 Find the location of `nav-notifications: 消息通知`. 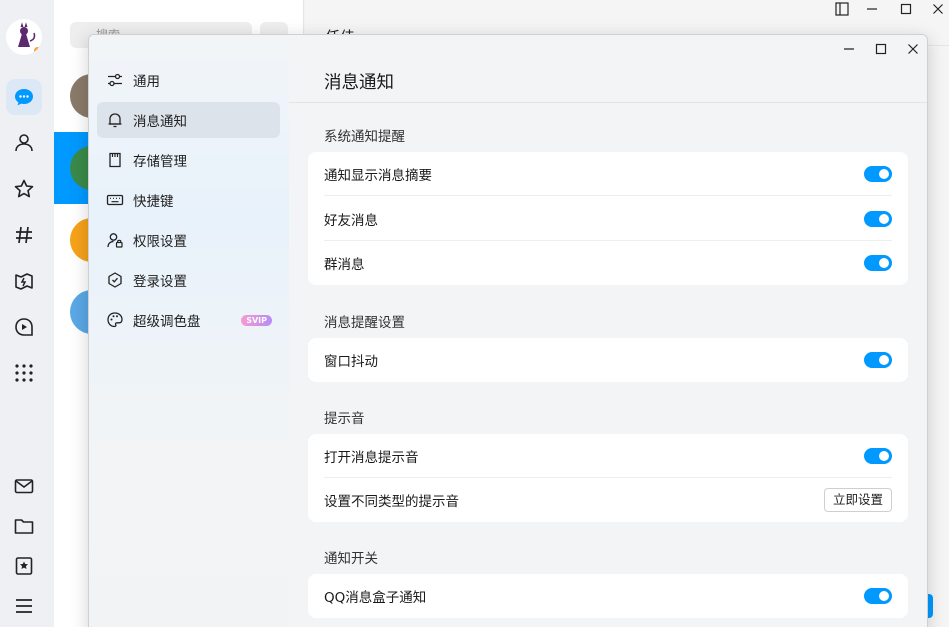

nav-notifications: 消息通知 is located at coordinates (188, 120).